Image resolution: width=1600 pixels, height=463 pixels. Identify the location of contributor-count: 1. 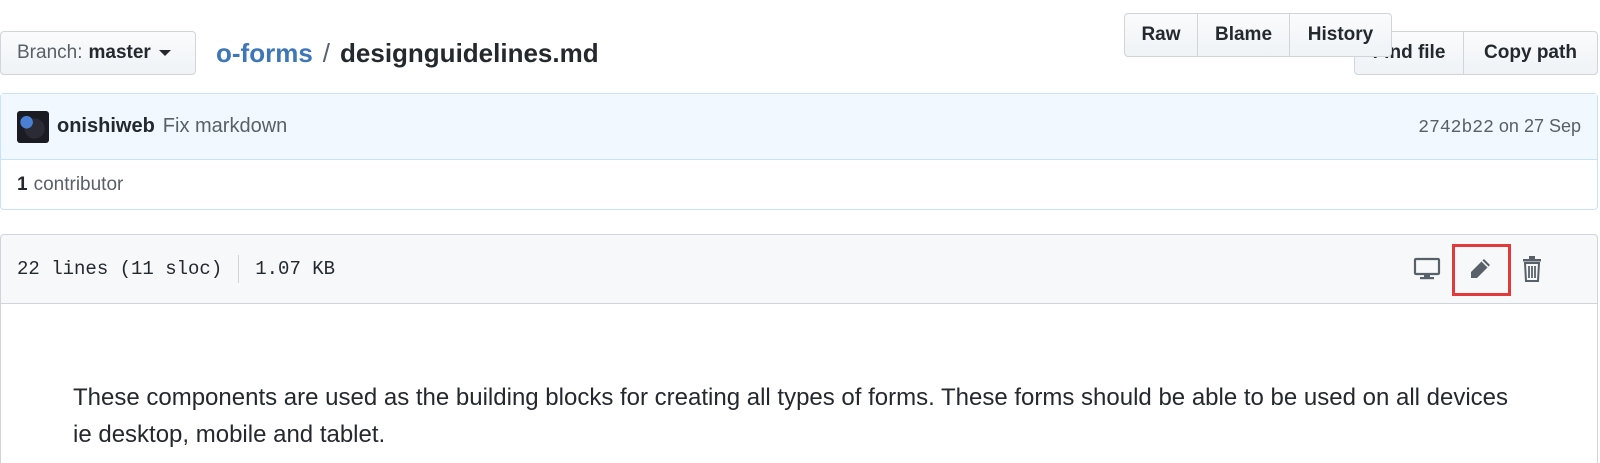
(22, 184).